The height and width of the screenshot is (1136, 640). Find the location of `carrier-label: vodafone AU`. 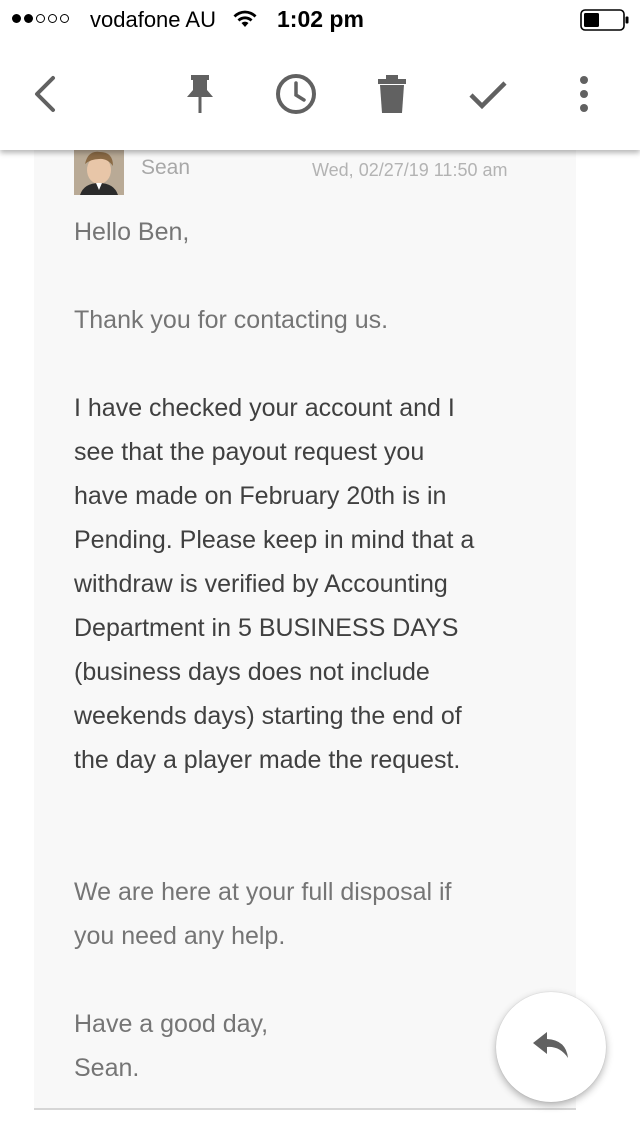

carrier-label: vodafone AU is located at coordinates (153, 19).